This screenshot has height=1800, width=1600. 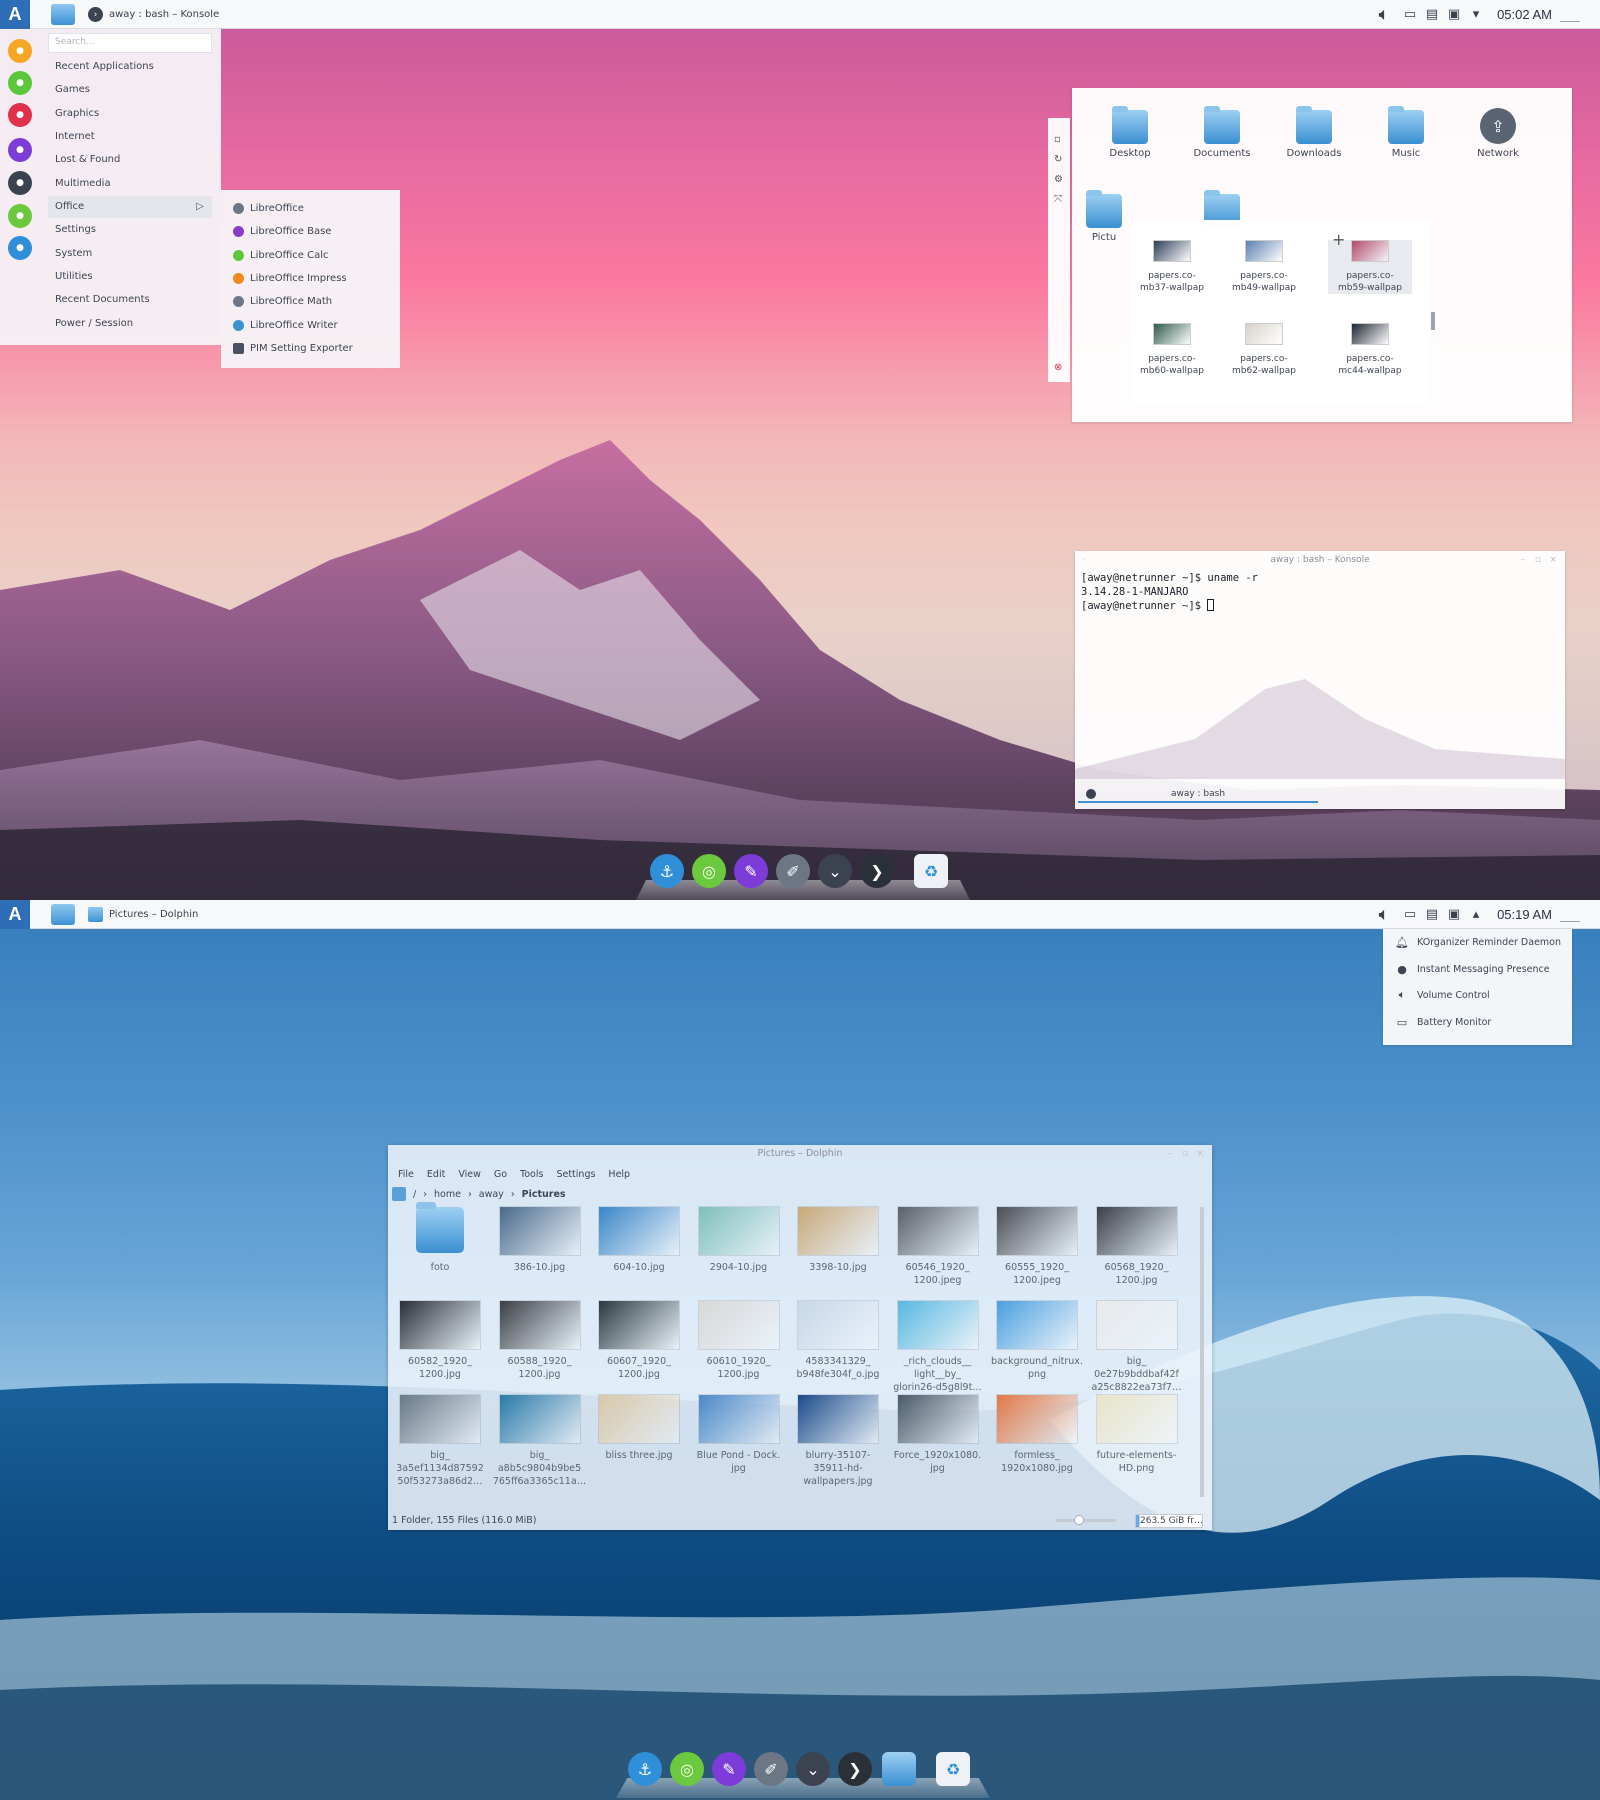 I want to click on taskbar-item-dolphin: Pictures – Dolphin, so click(x=143, y=914).